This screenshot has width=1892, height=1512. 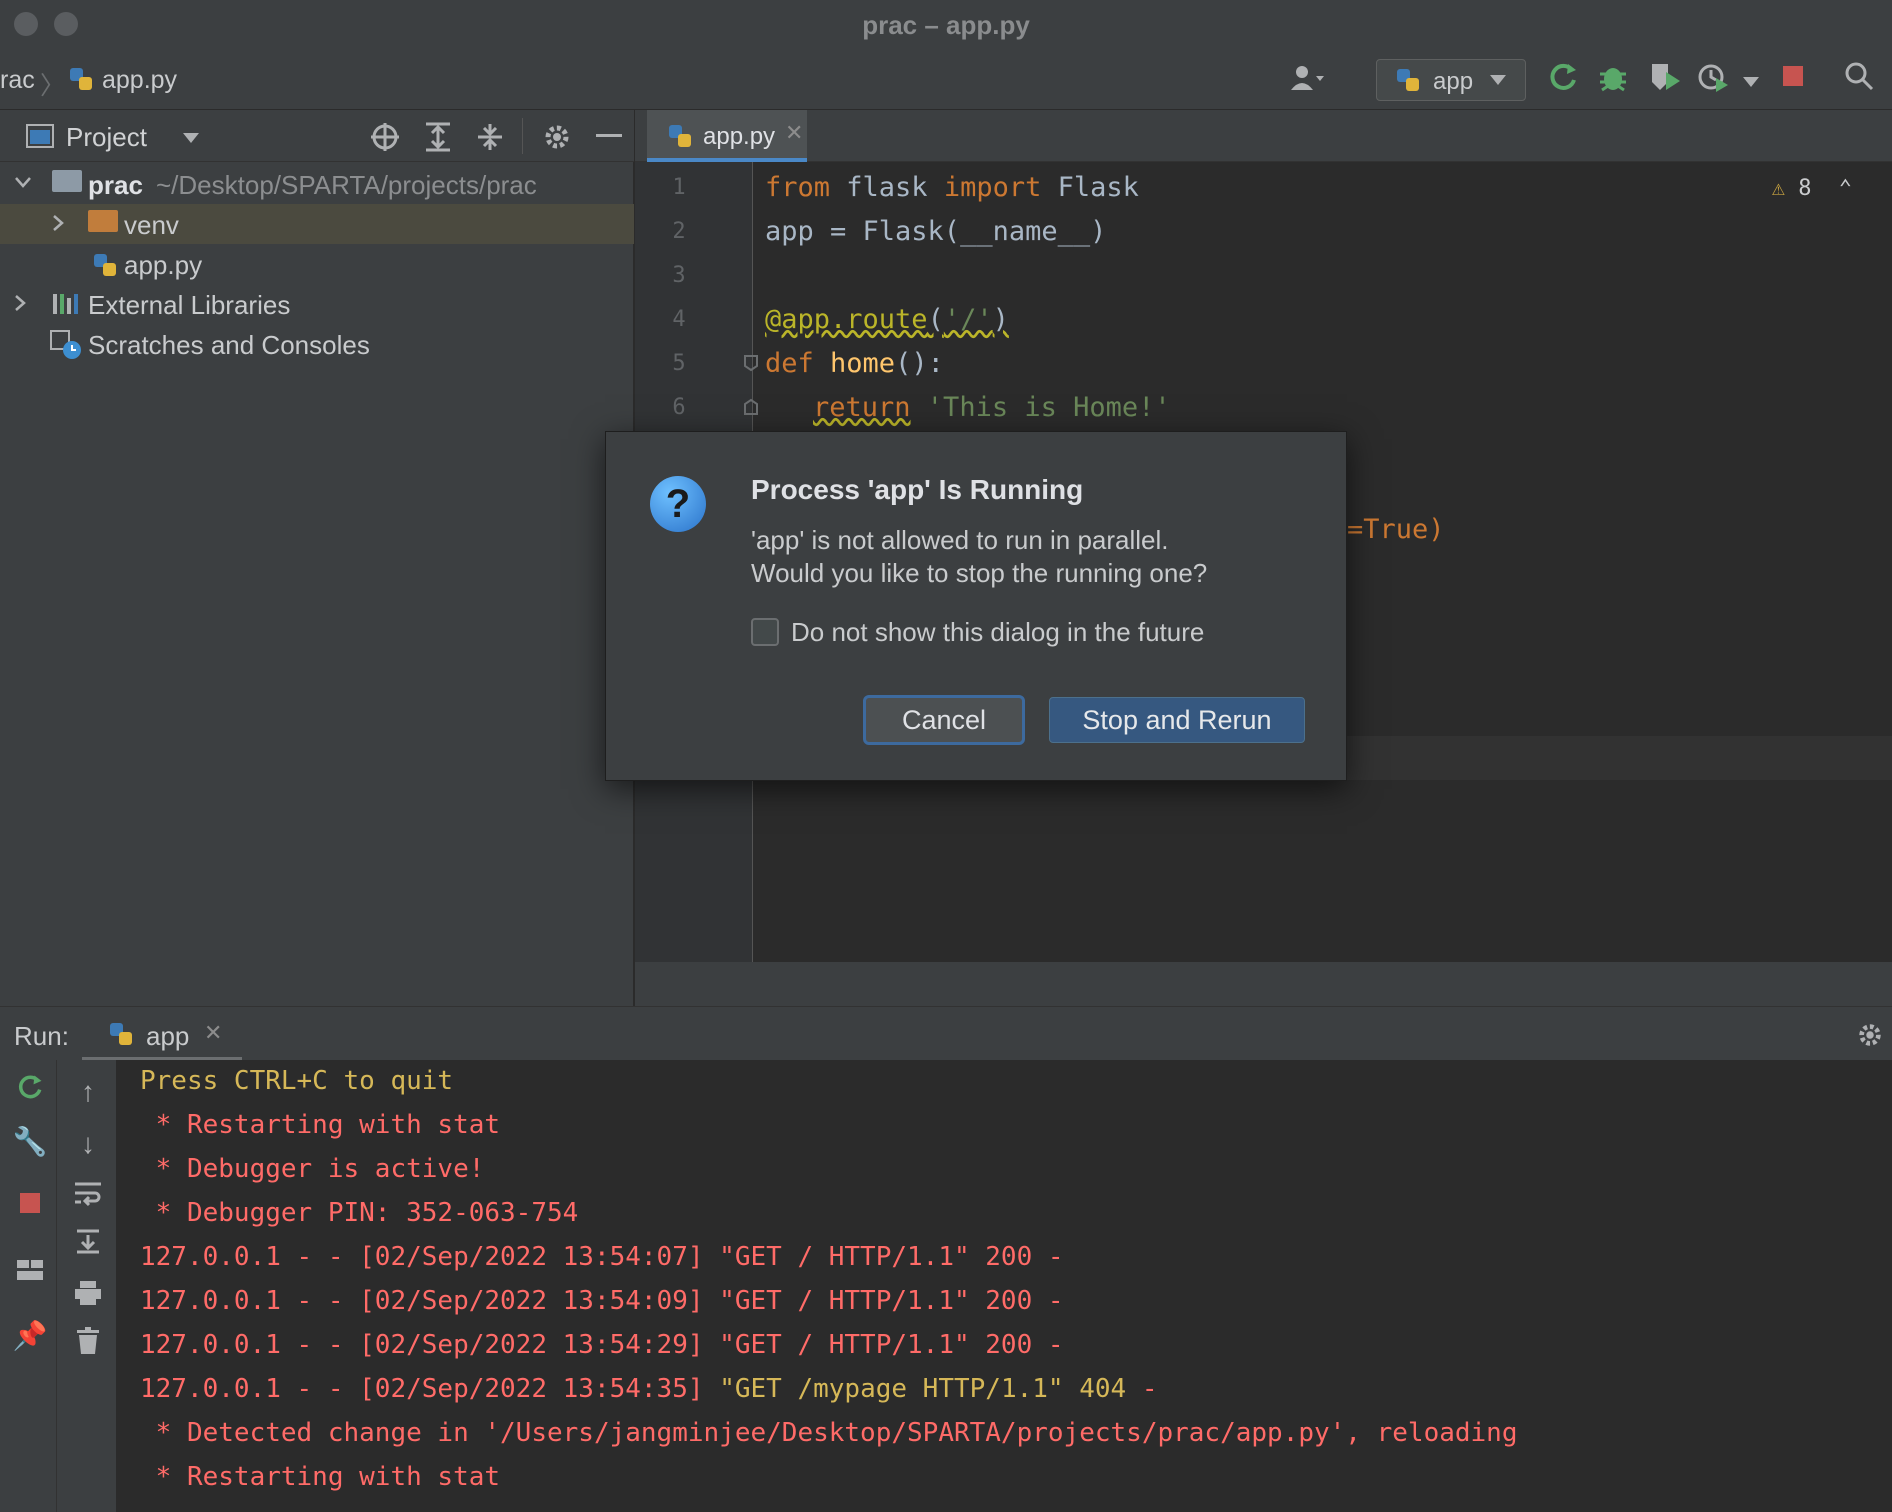 I want to click on dialog-title: Process 'app' Is Running, so click(x=917, y=489).